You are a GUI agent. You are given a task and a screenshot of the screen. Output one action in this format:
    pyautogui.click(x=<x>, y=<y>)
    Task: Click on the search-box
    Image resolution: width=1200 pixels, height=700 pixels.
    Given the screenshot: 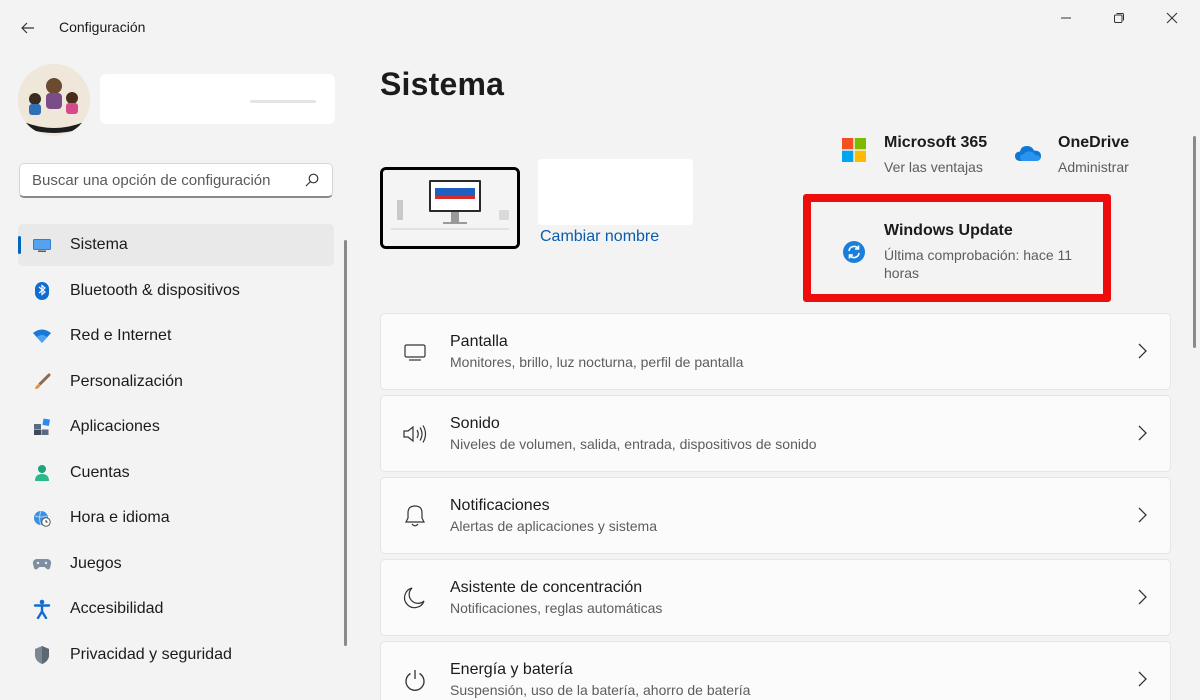 What is the action you would take?
    pyautogui.click(x=176, y=180)
    